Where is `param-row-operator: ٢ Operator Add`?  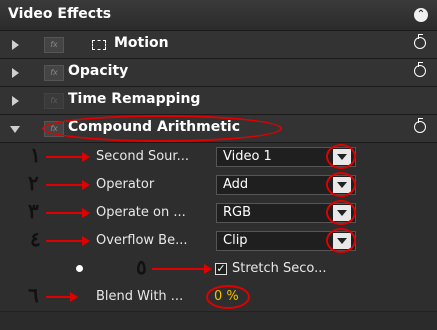
param-row-operator: ٢ Operator Add is located at coordinates (218, 185).